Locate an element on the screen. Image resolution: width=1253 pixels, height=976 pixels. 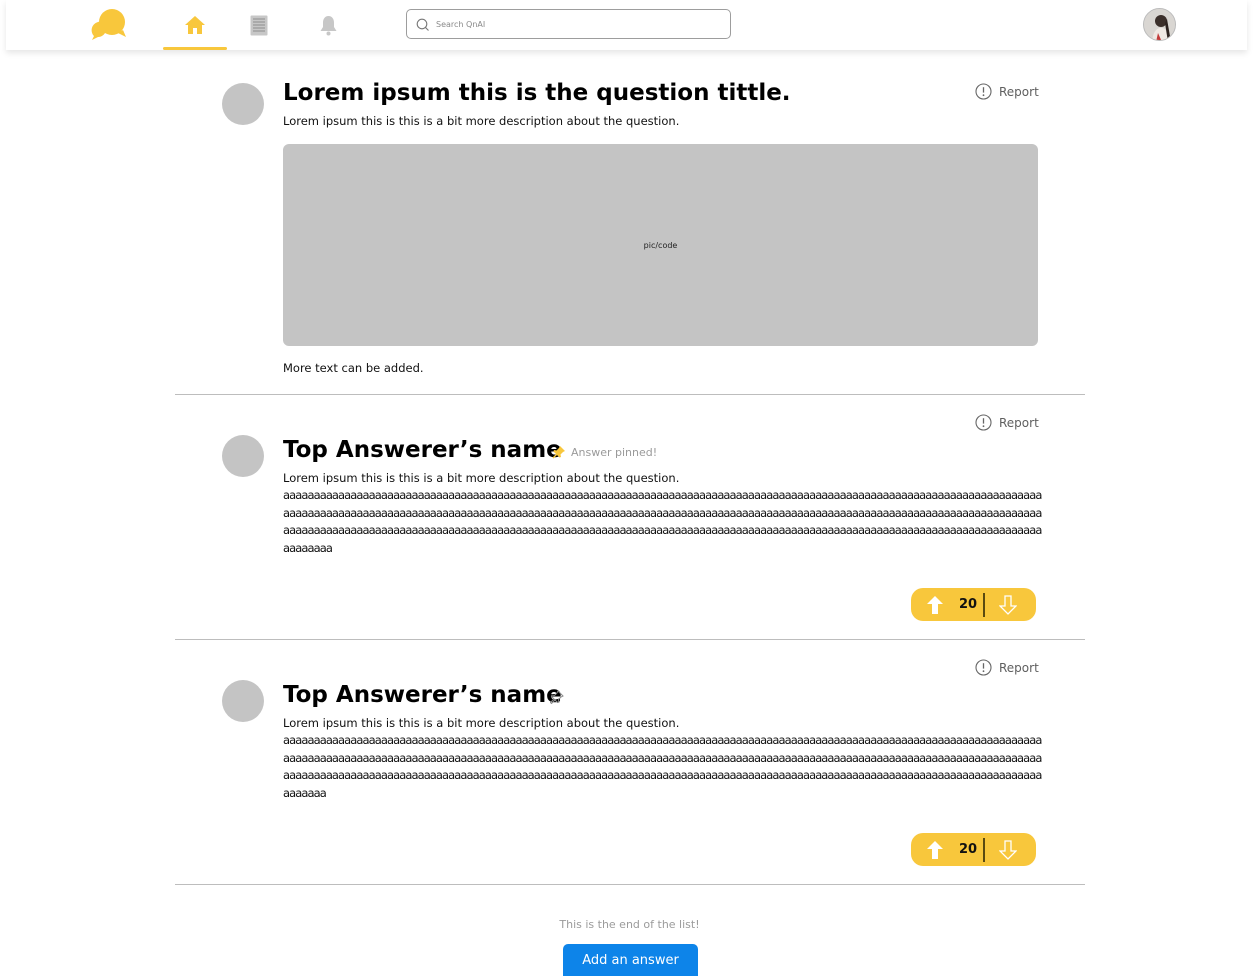
media-label: pic/code is located at coordinates (660, 245).